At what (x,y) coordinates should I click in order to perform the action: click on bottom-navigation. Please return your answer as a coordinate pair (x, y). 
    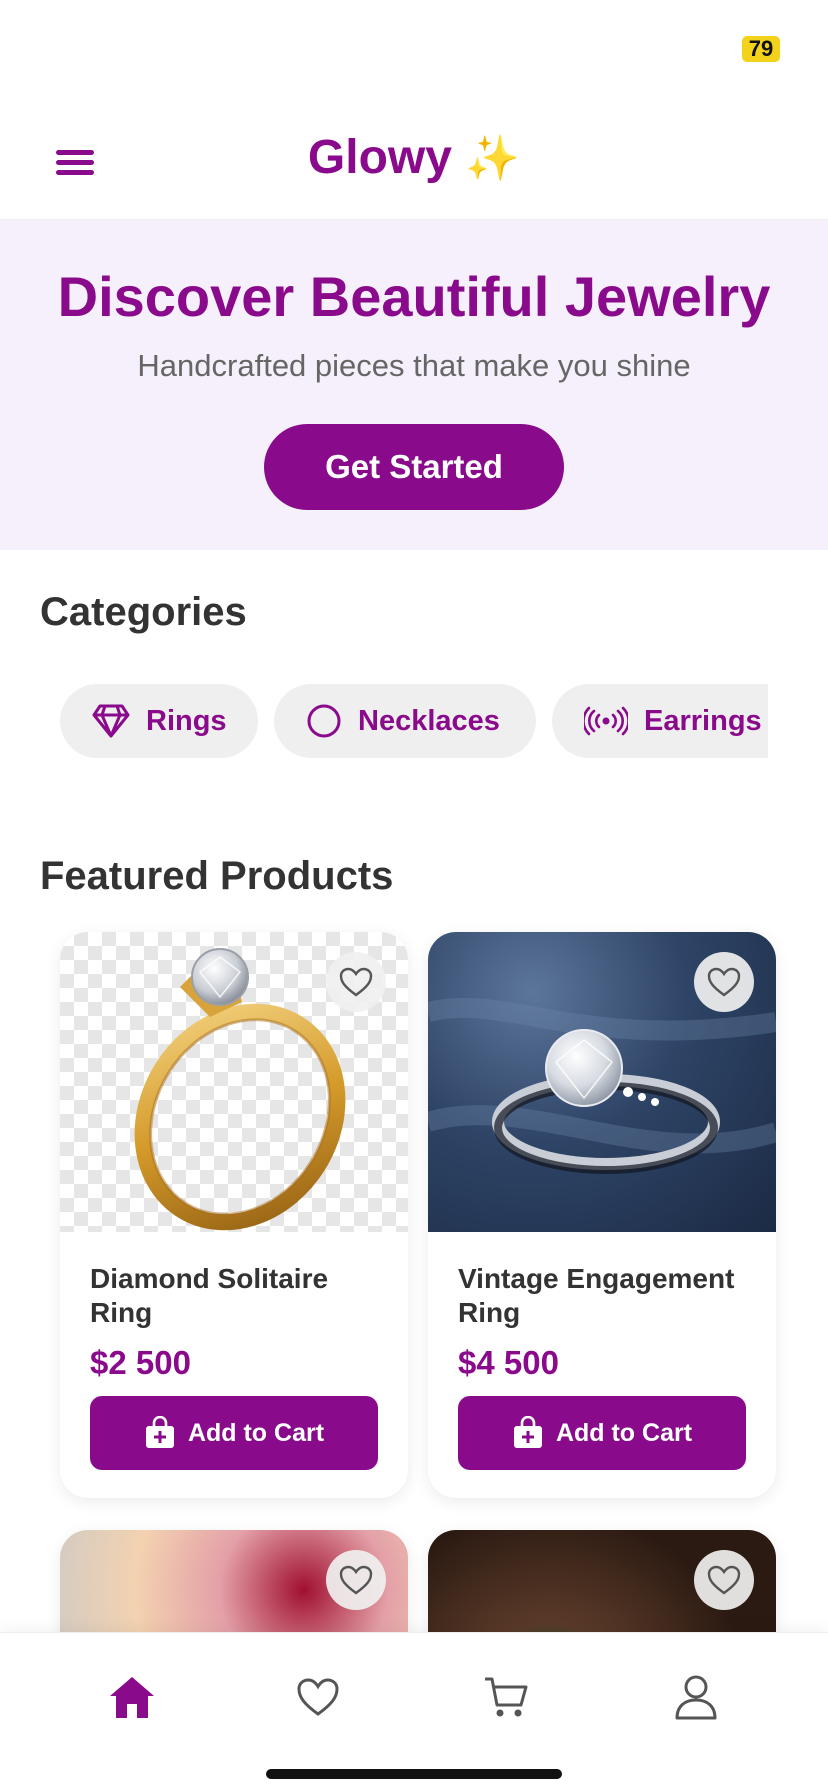
    Looking at the image, I should click on (414, 1712).